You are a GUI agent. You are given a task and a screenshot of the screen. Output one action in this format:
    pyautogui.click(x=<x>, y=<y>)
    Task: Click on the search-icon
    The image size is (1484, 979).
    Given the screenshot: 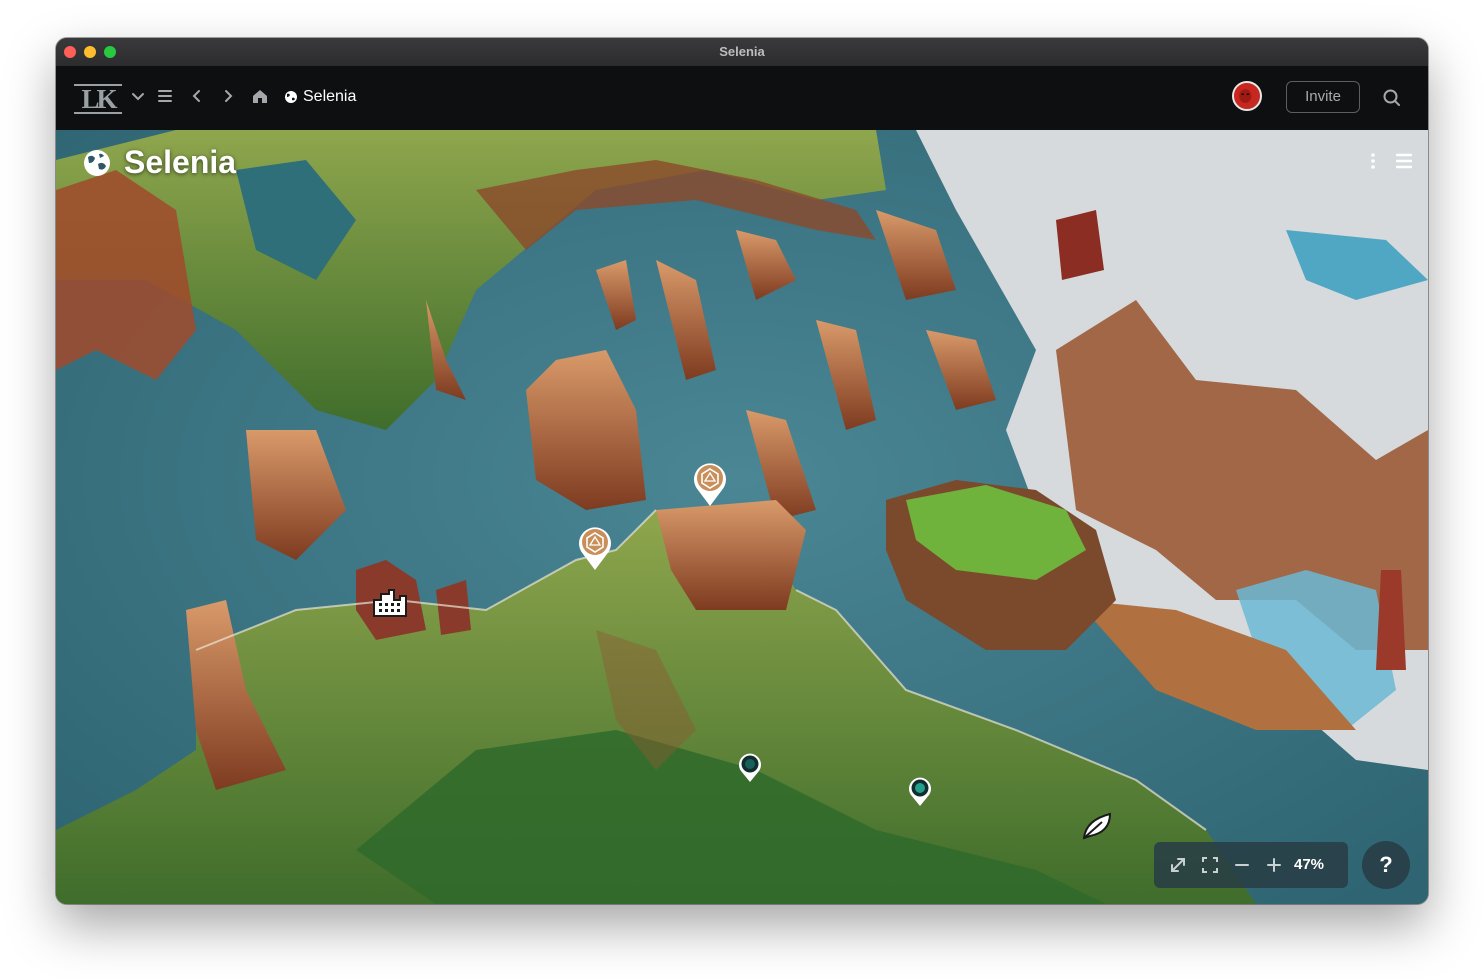 What is the action you would take?
    pyautogui.click(x=1392, y=98)
    